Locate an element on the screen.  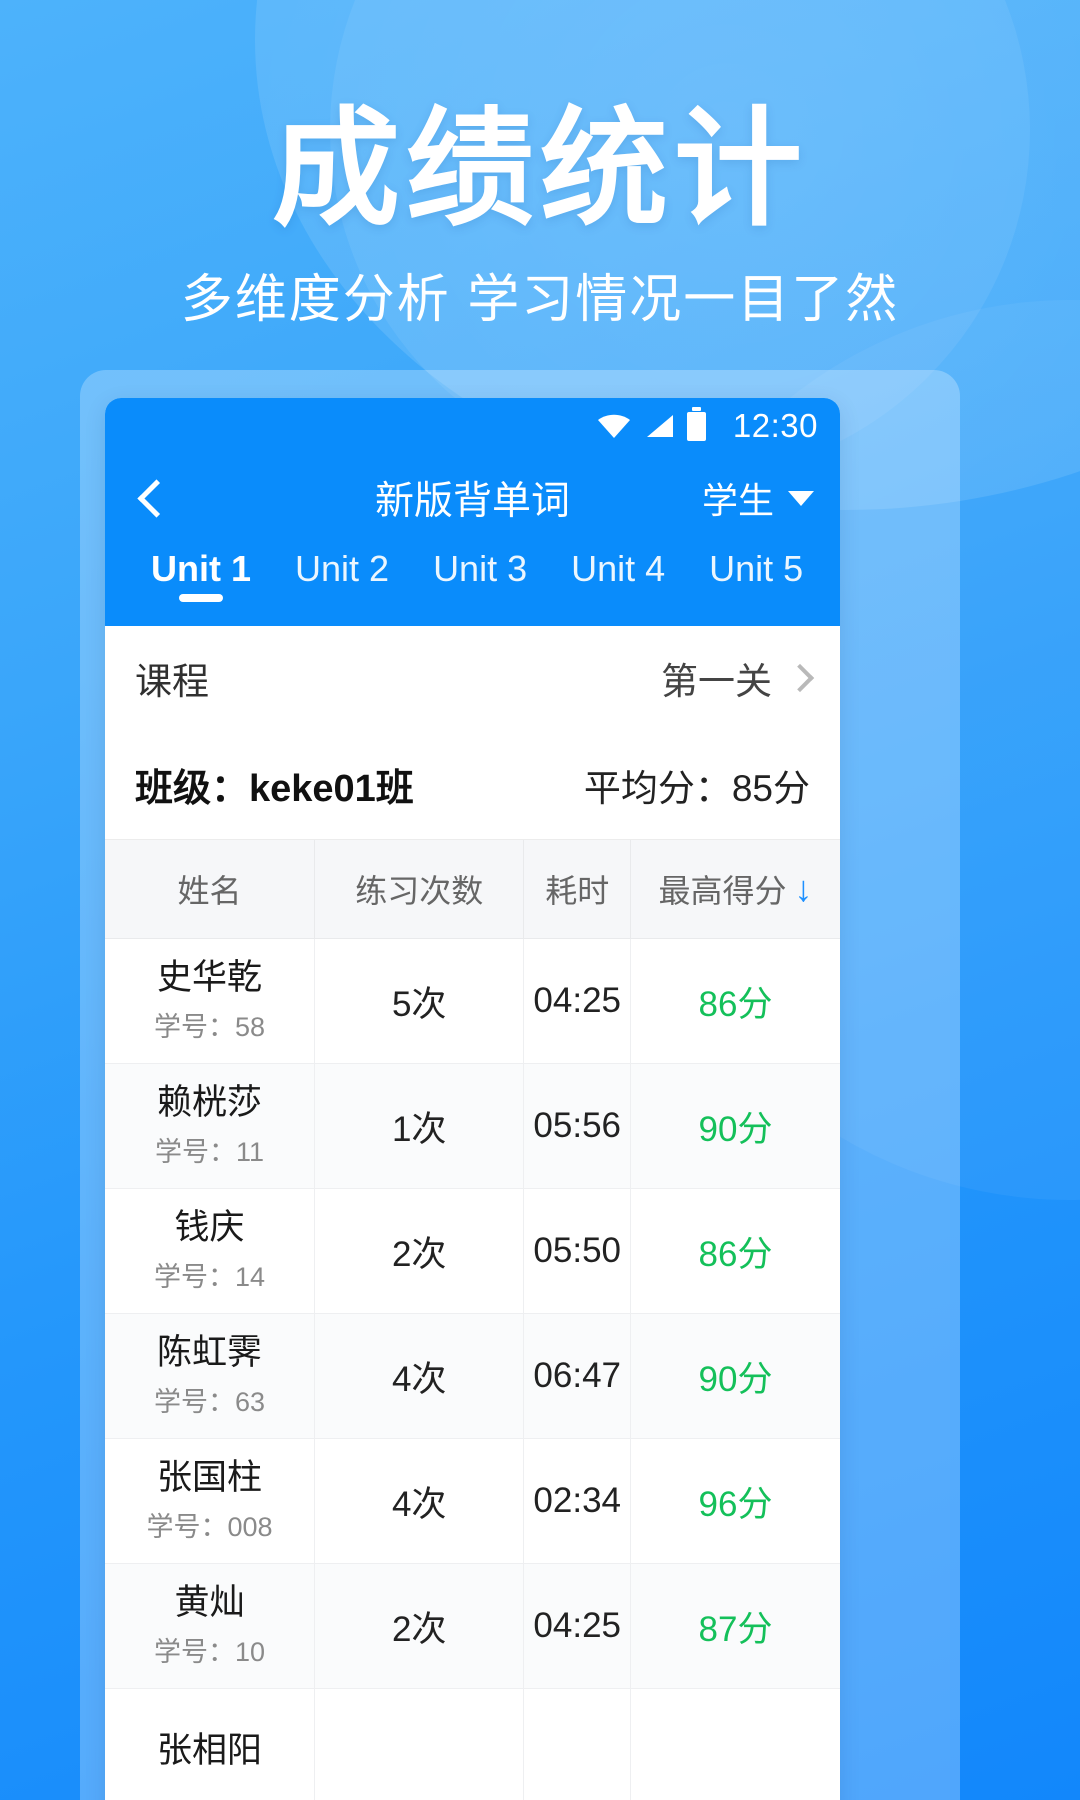
cell-high-score: 87分 is located at coordinates (735, 1626).